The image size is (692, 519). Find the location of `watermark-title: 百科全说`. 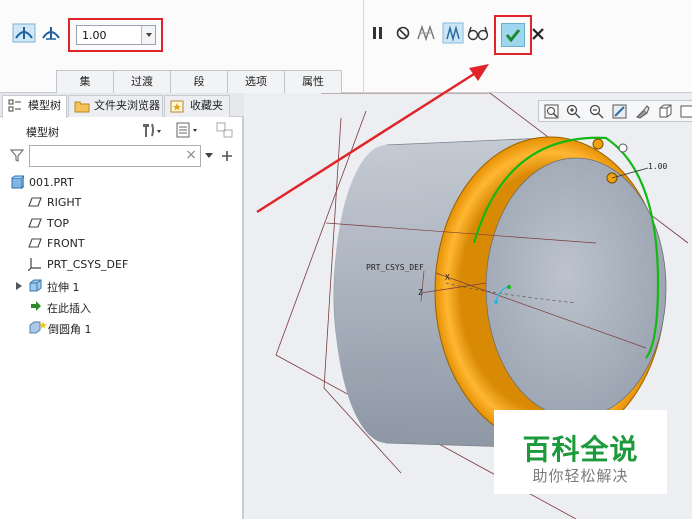

watermark-title: 百科全说 is located at coordinates (580, 449).